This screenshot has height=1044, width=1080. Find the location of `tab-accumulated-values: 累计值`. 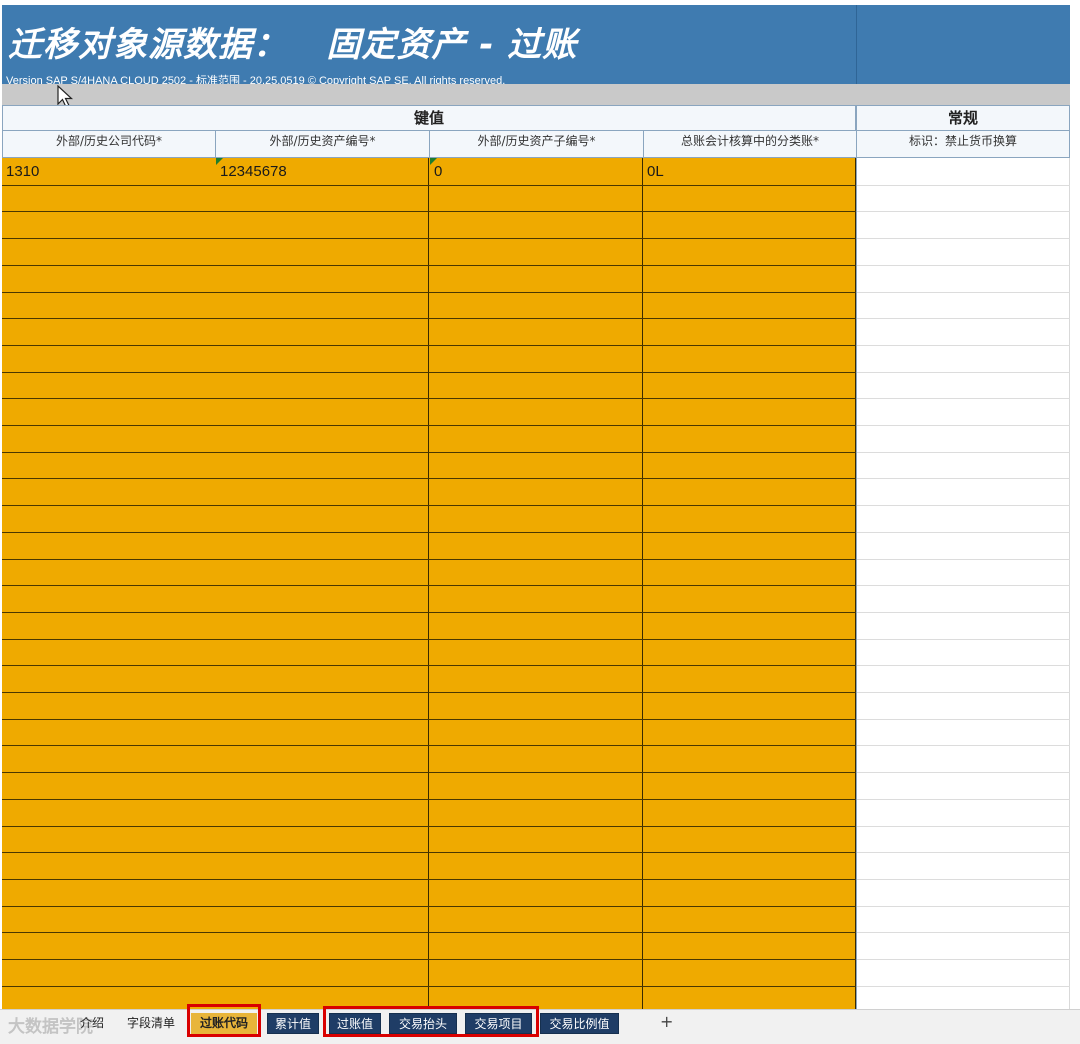

tab-accumulated-values: 累计值 is located at coordinates (293, 1023).